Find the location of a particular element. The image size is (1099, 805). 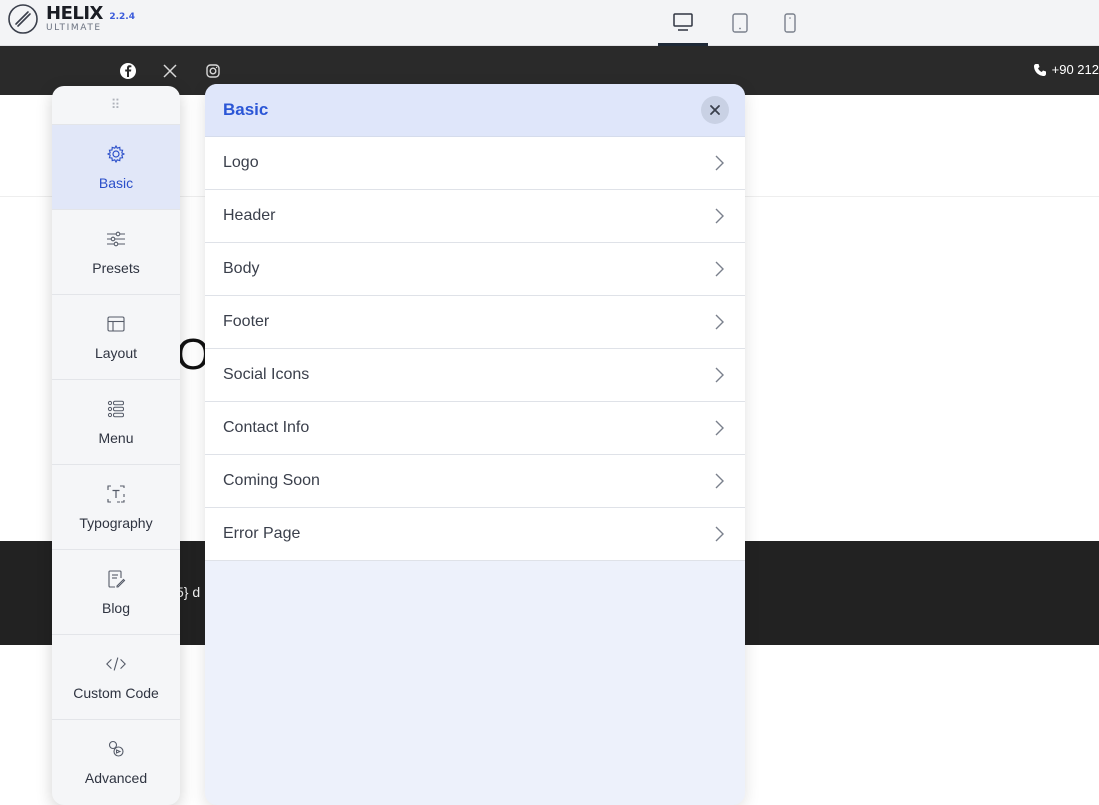

panel-item-label: Footer is located at coordinates (246, 321).